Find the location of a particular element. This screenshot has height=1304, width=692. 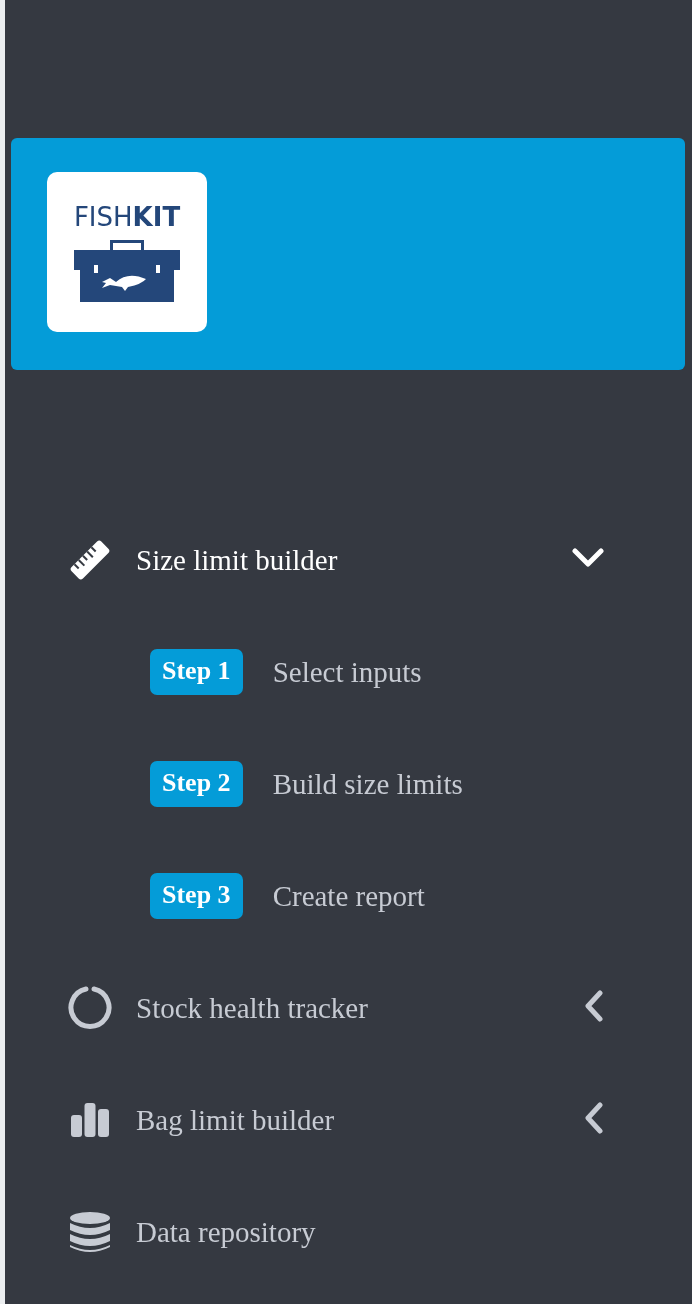

circle-notch-icon is located at coordinates (90, 1008).